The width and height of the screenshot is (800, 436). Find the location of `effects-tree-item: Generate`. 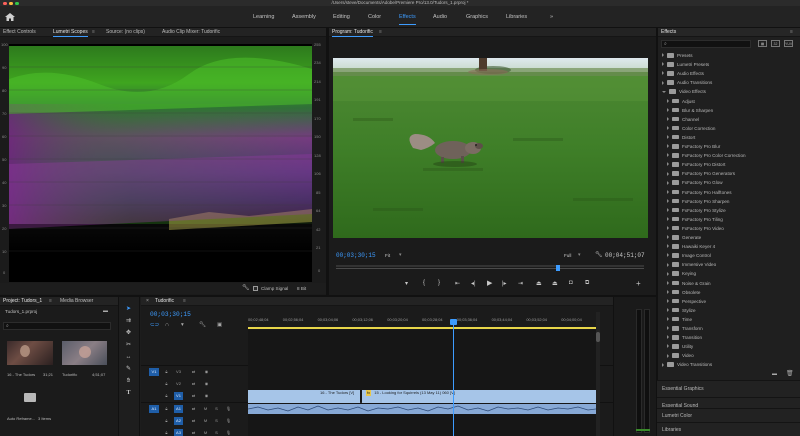

effects-tree-item: Generate is located at coordinates (727, 237).